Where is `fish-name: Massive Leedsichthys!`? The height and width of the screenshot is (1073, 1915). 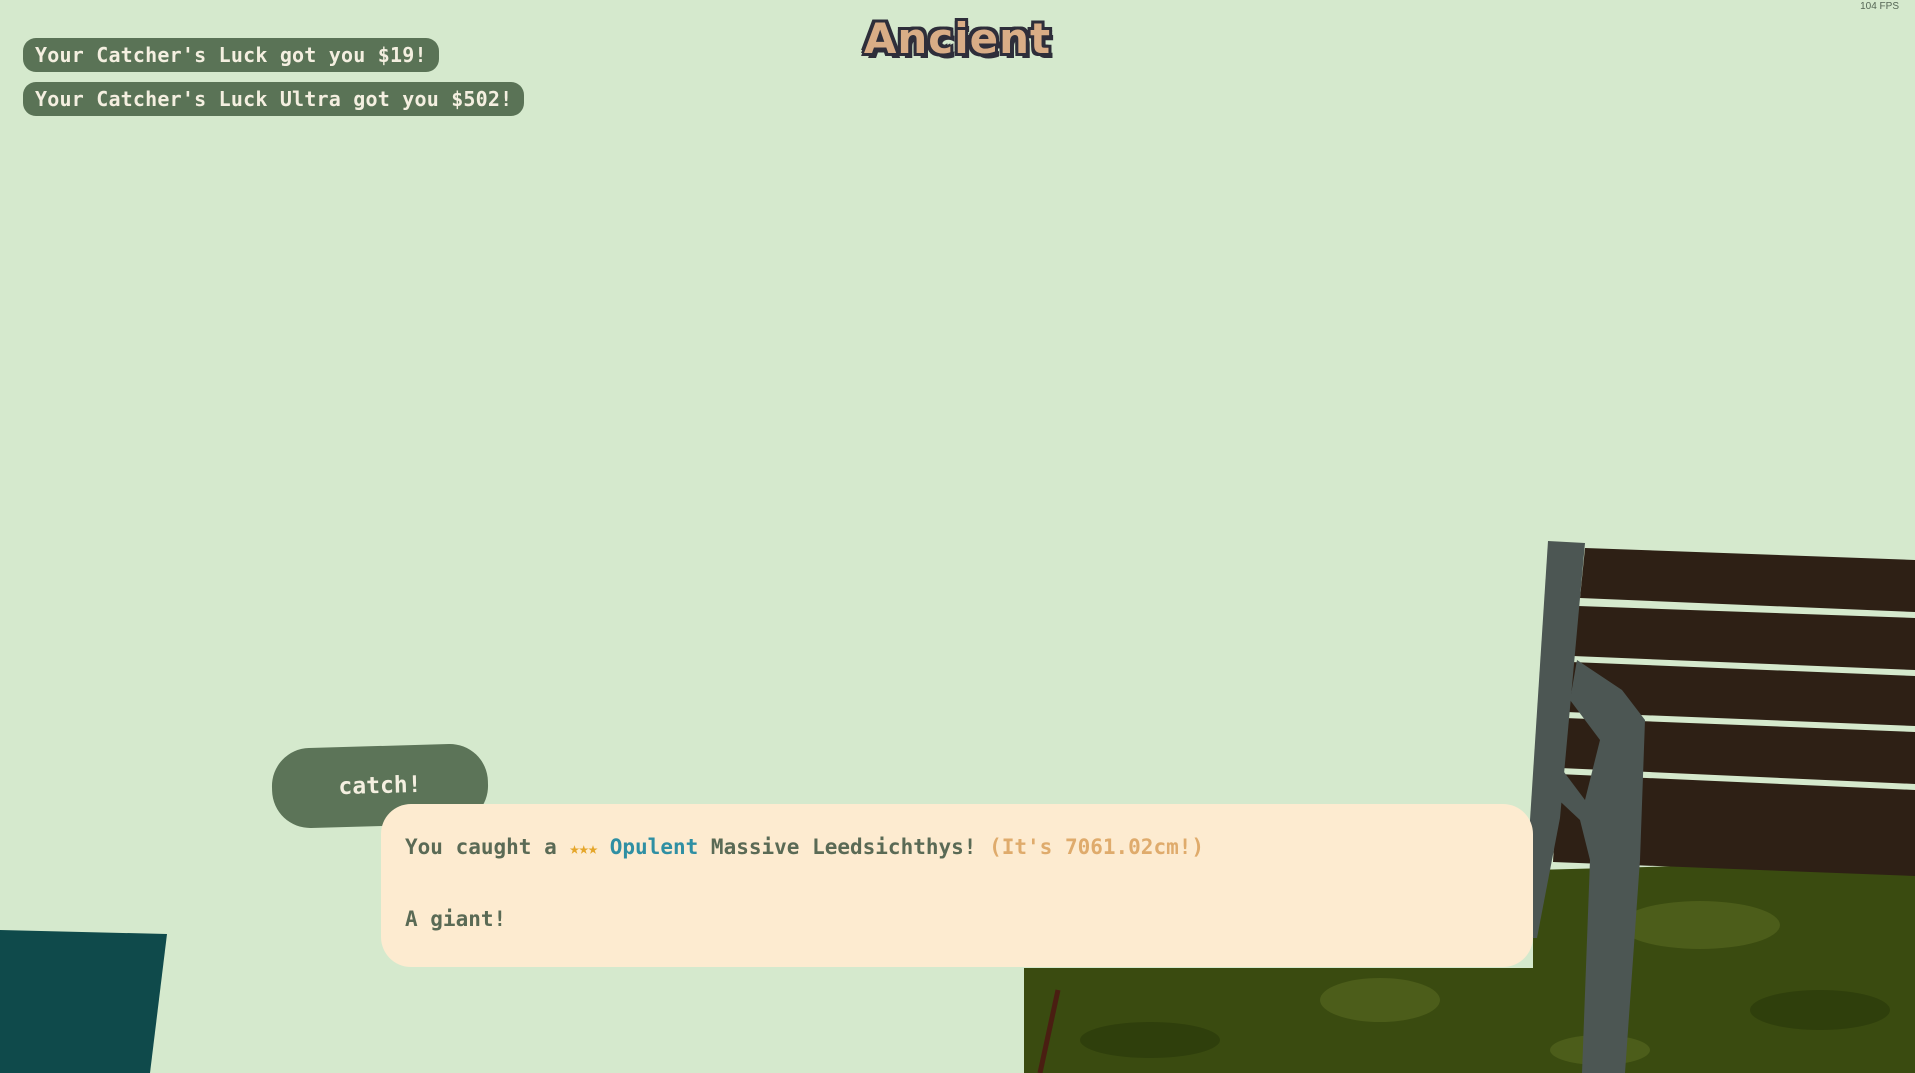
fish-name: Massive Leedsichthys! is located at coordinates (843, 847).